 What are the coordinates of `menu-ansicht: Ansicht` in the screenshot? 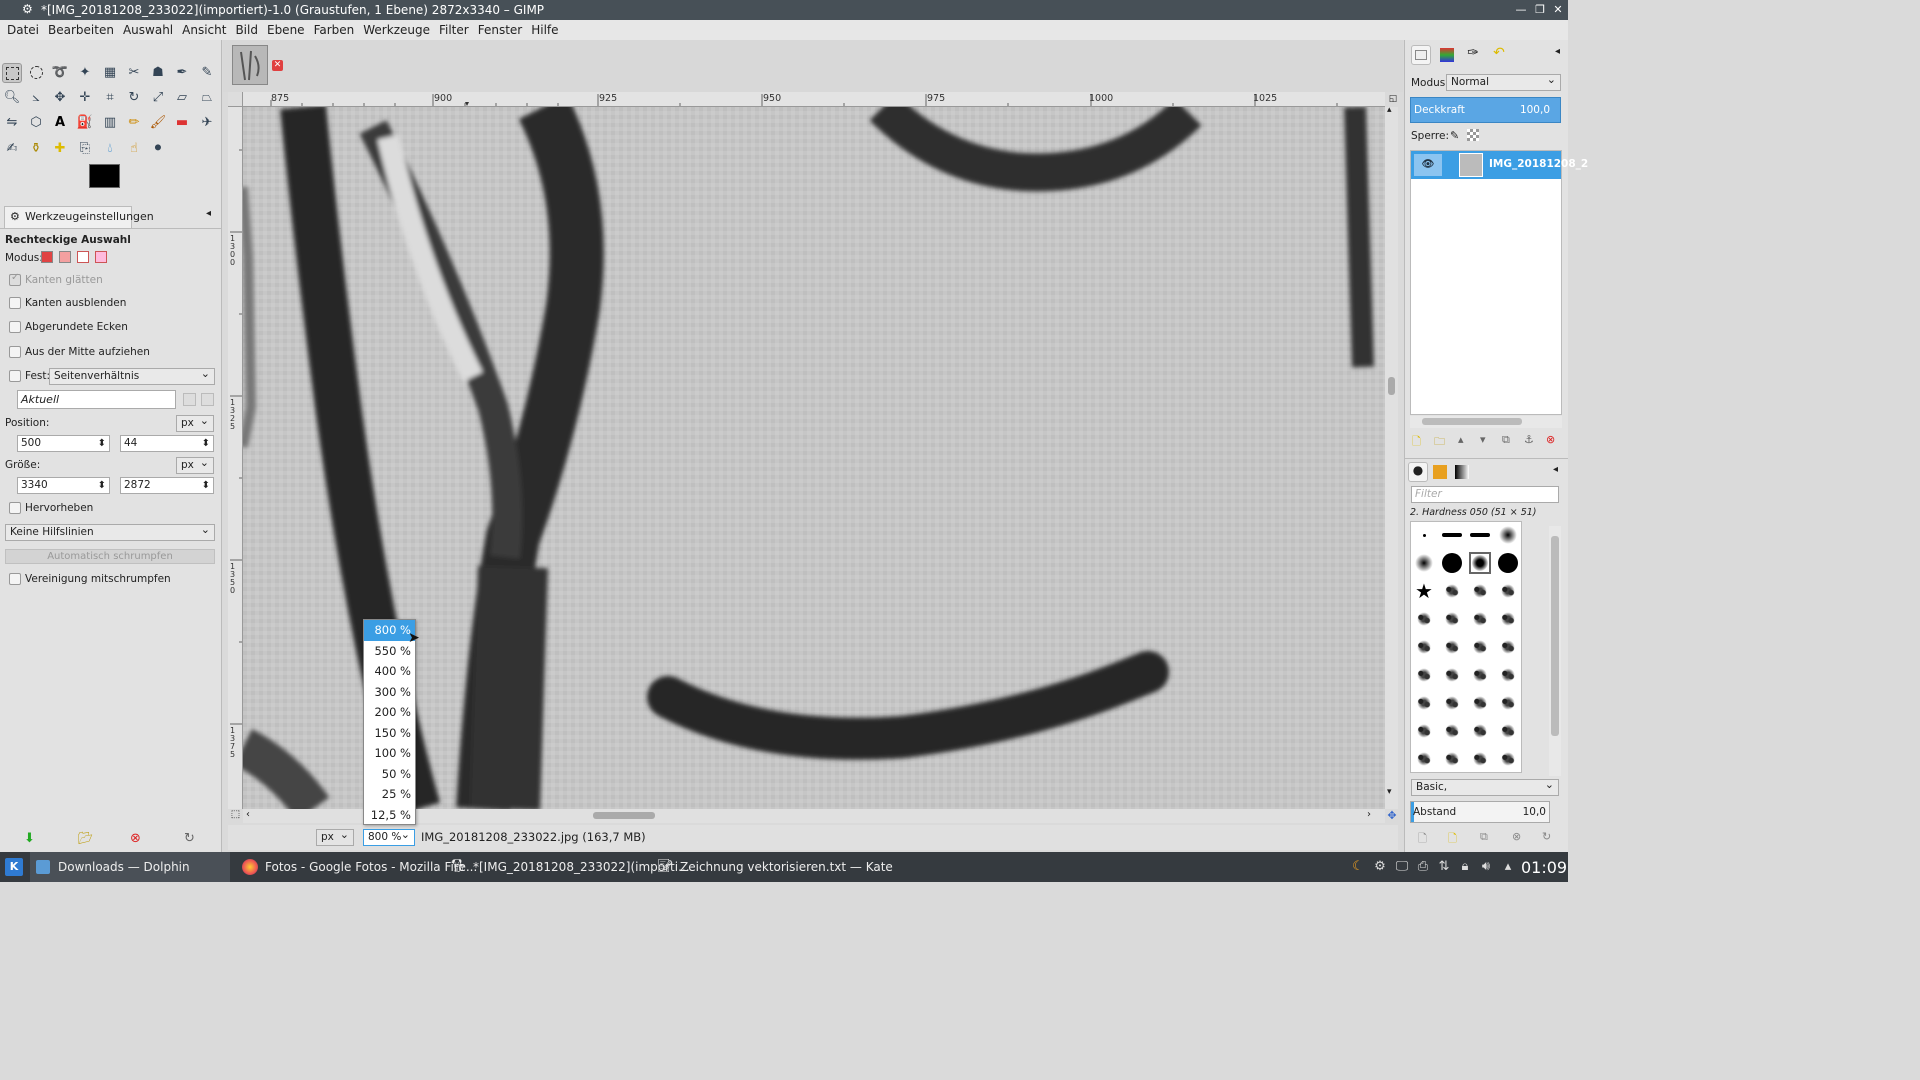 It's located at (204, 30).